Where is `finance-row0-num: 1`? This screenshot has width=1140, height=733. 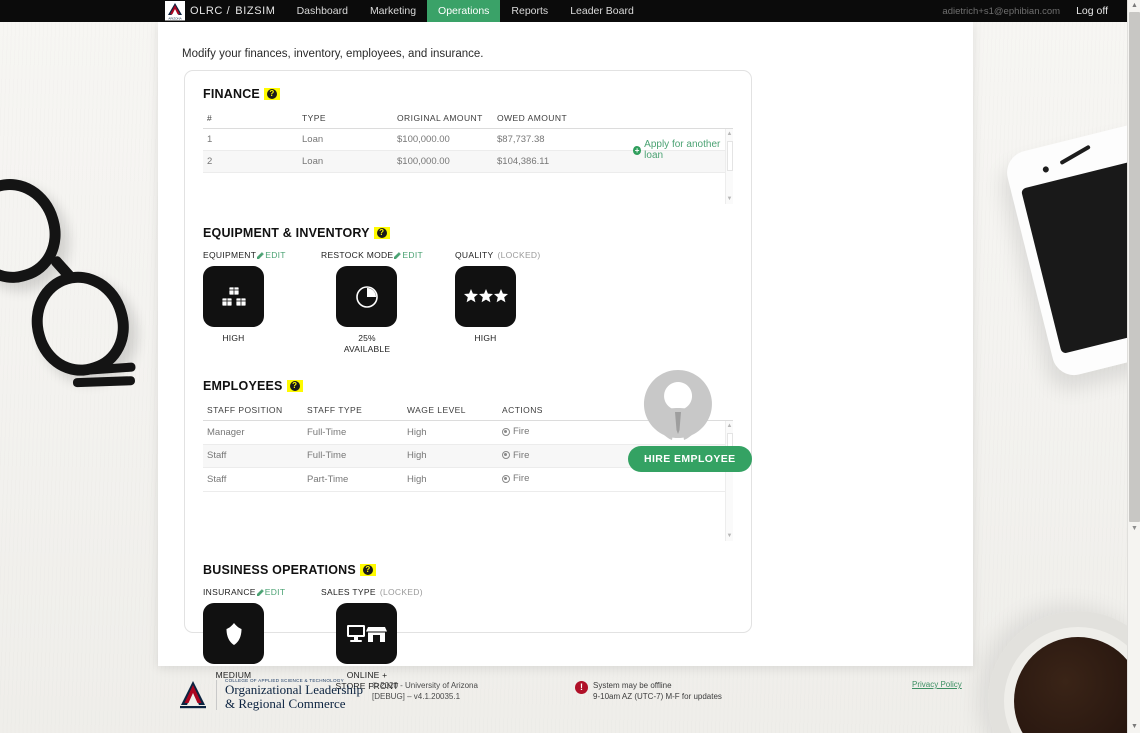 finance-row0-num: 1 is located at coordinates (250, 140).